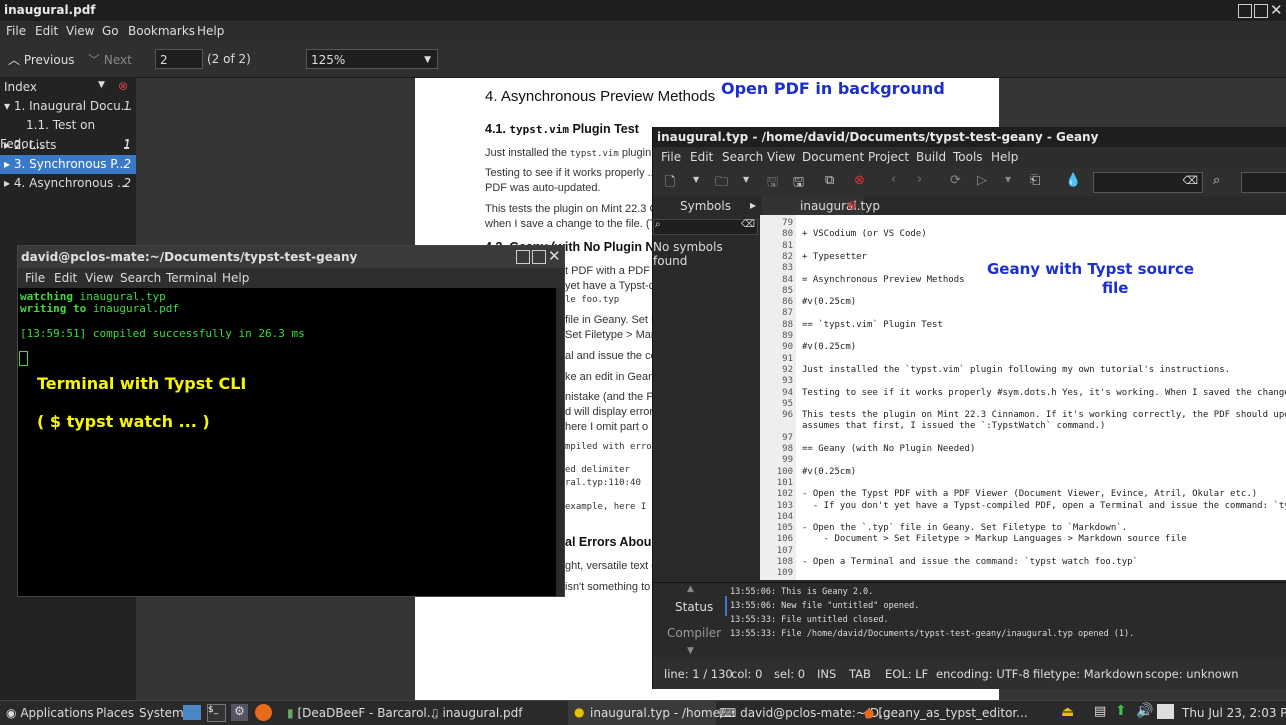 The width and height of the screenshot is (1286, 725). I want to click on sidebar-item-test-fedora: 1.1. Test on Fedor... 1, so click(68, 133).